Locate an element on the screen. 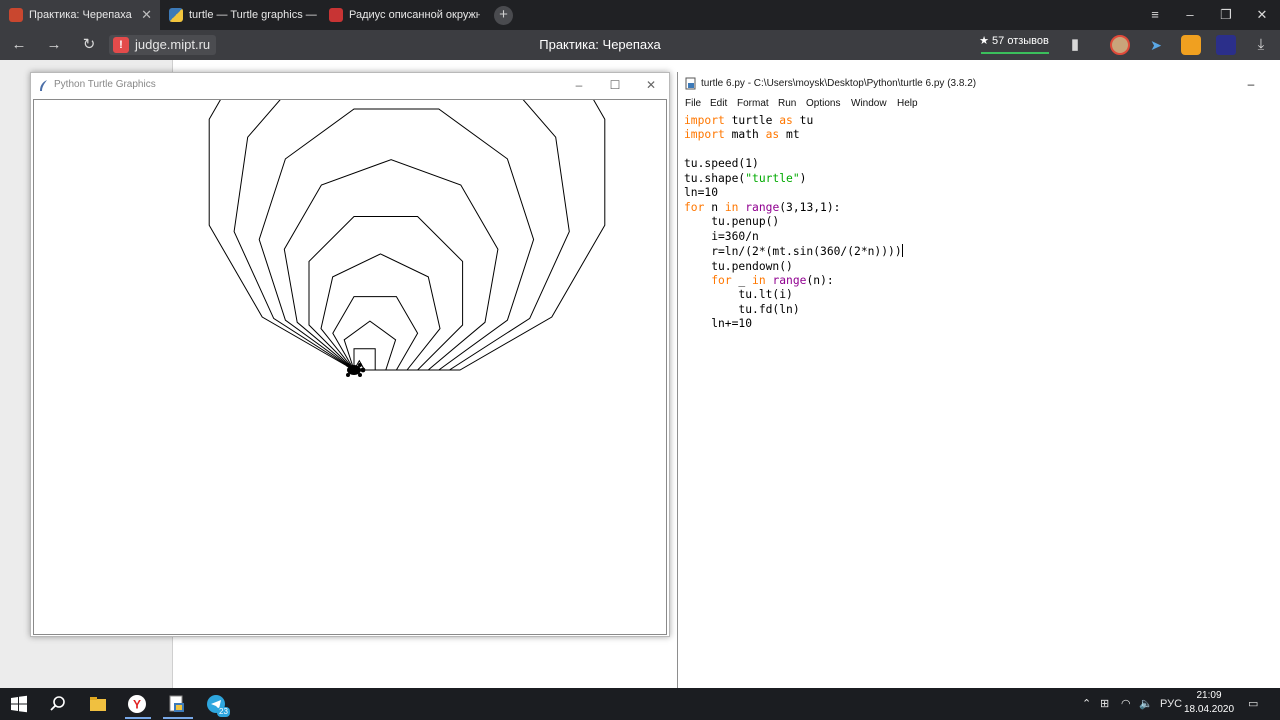 The image size is (1280, 720). tab-label: Радиус описанной окружн is located at coordinates (414, 15).